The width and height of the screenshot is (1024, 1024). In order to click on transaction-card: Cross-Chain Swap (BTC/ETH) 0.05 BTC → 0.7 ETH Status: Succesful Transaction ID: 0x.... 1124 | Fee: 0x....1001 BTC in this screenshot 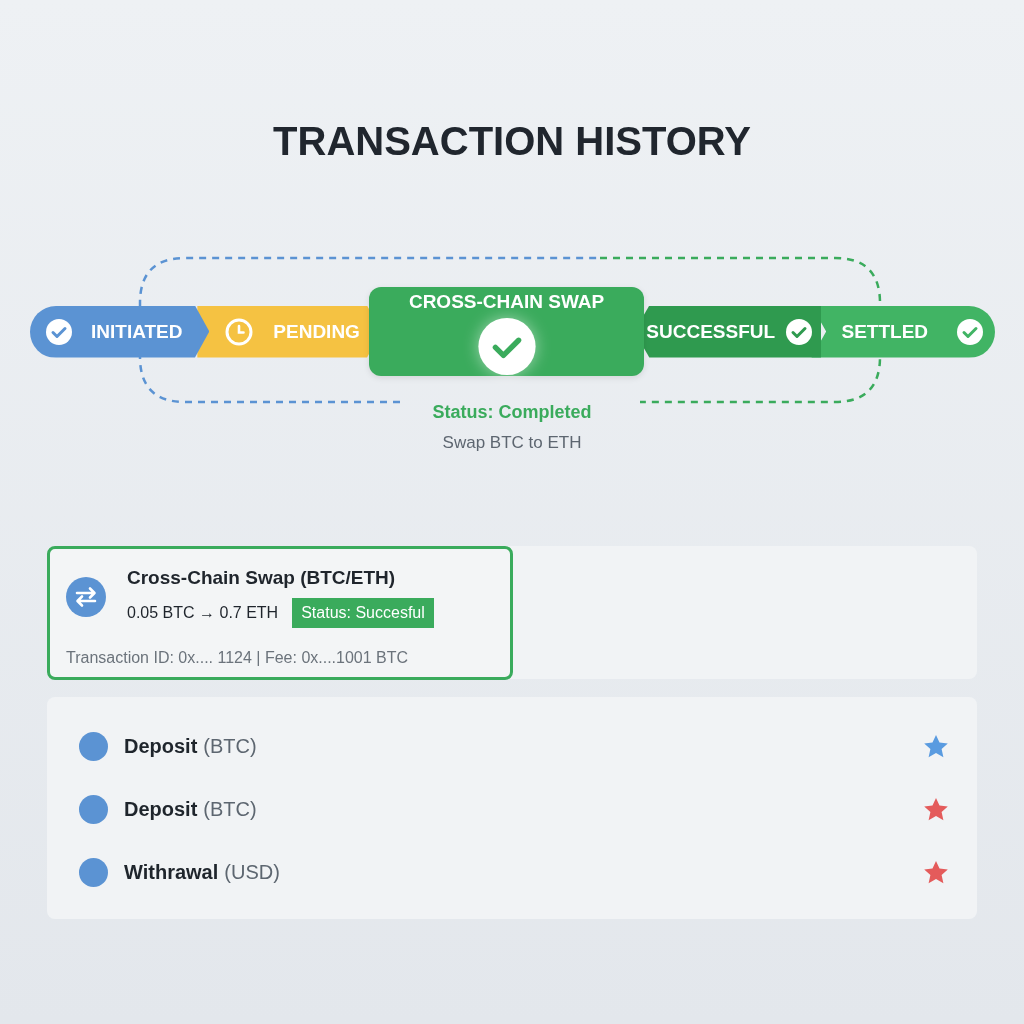, I will do `click(280, 613)`.